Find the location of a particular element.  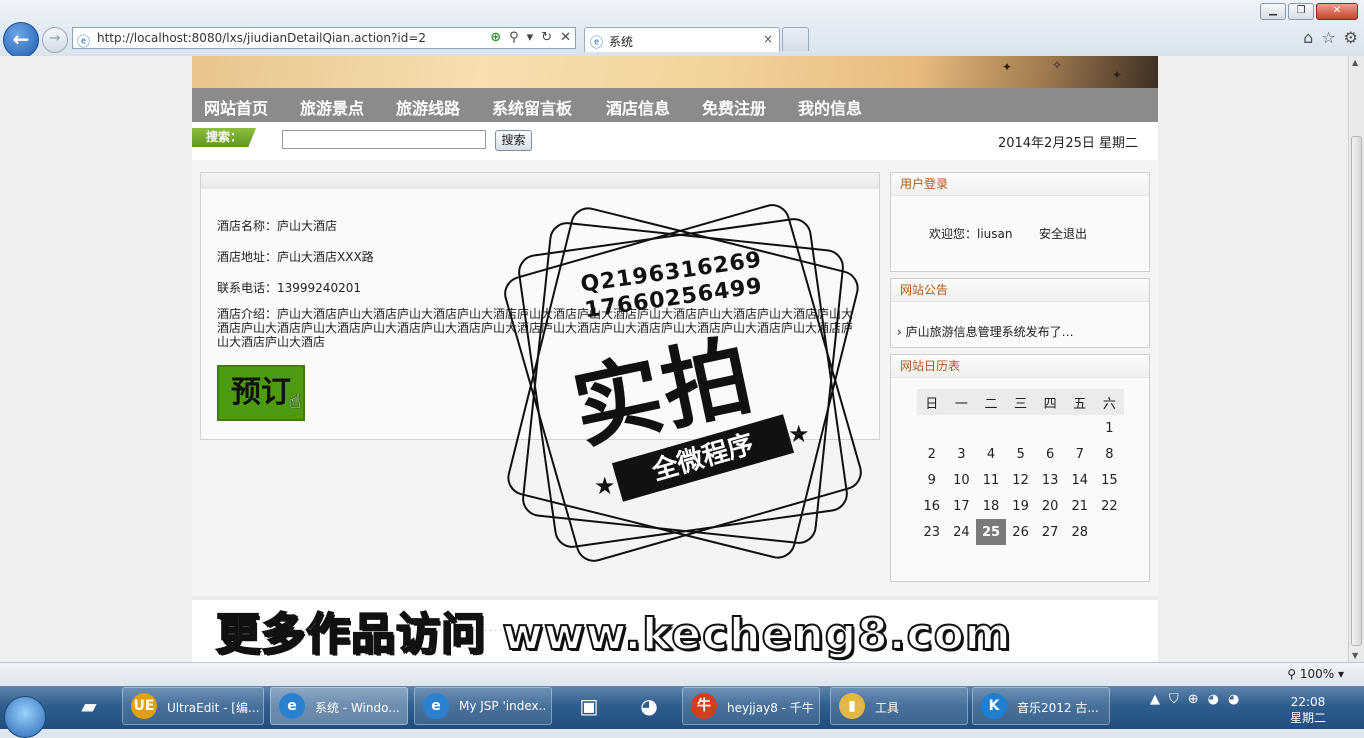

forward-button: → is located at coordinates (55, 40).